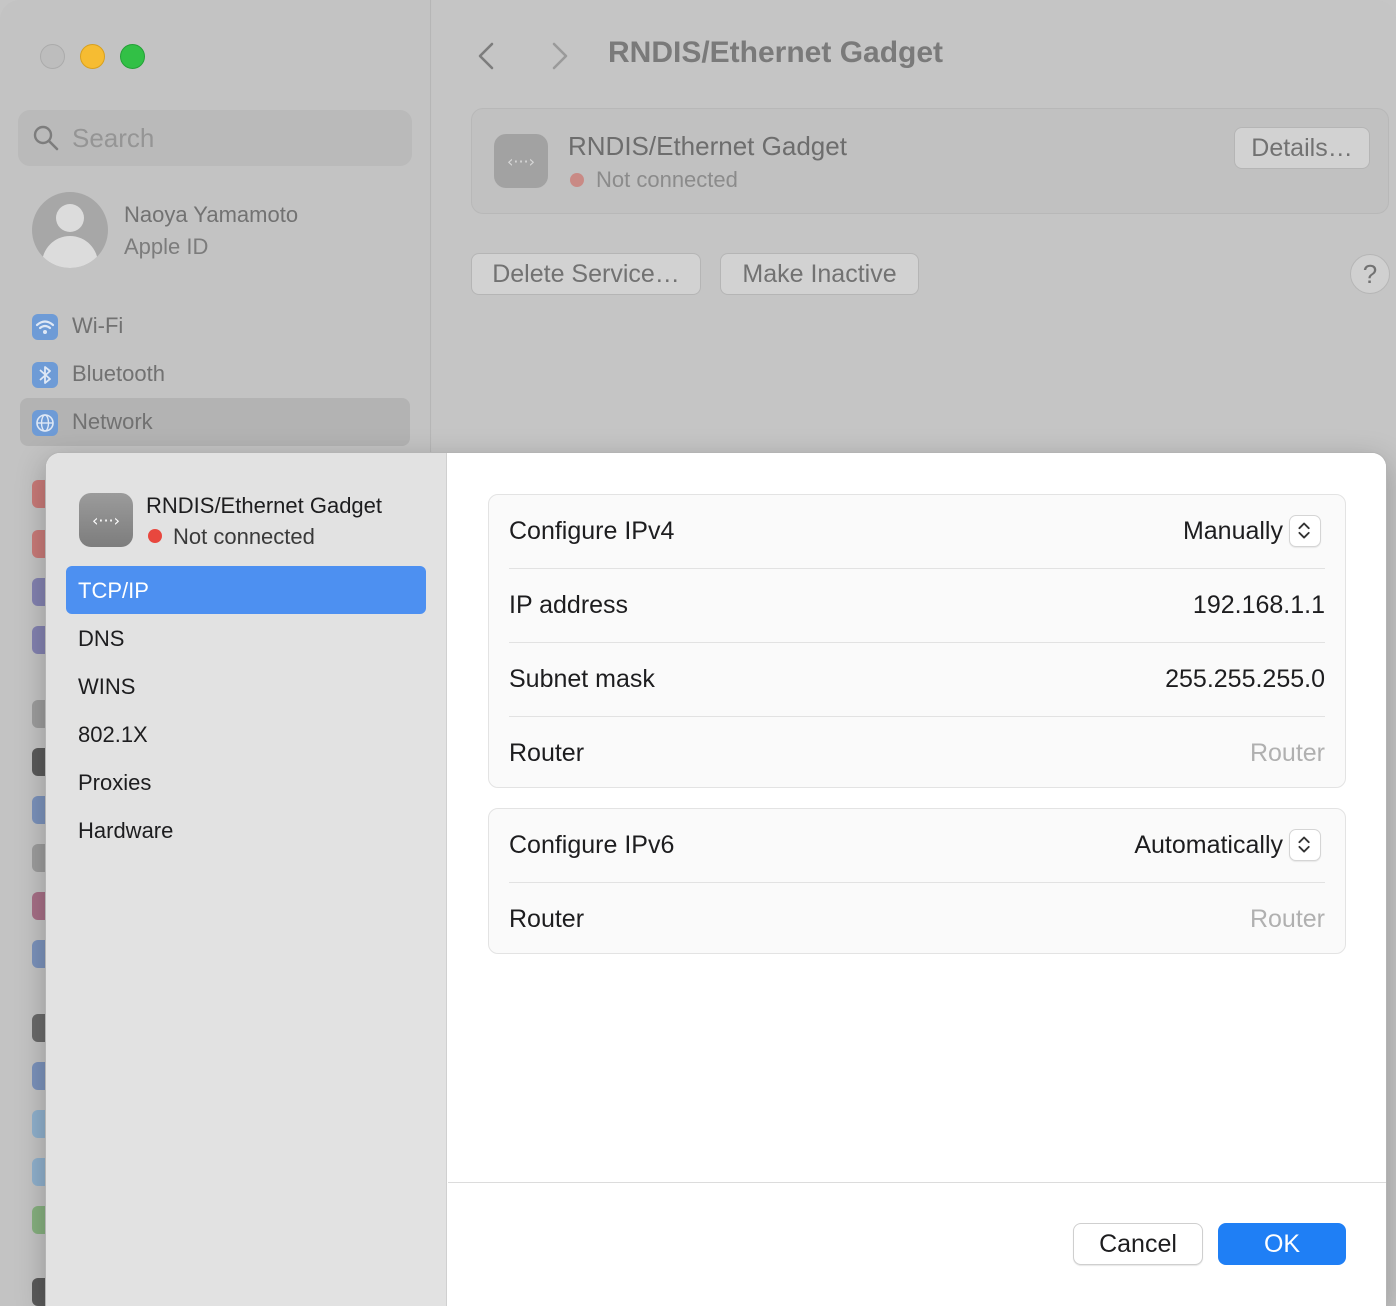 This screenshot has height=1306, width=1396. What do you see at coordinates (917, 920) in the screenshot?
I see `ipv6-router-row: Router Router` at bounding box center [917, 920].